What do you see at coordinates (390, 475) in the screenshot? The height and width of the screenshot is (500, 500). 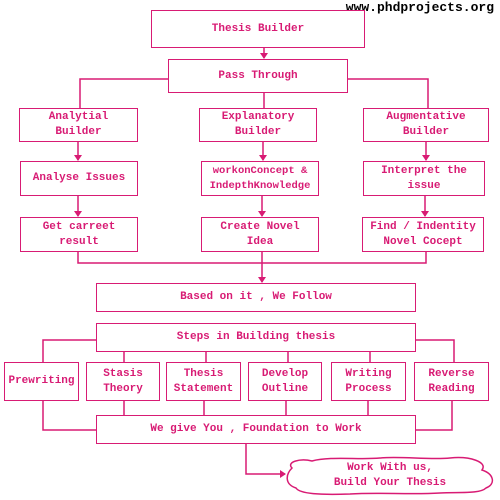 I see `cloud-callout-text: Work With us, Build Your Thesis` at bounding box center [390, 475].